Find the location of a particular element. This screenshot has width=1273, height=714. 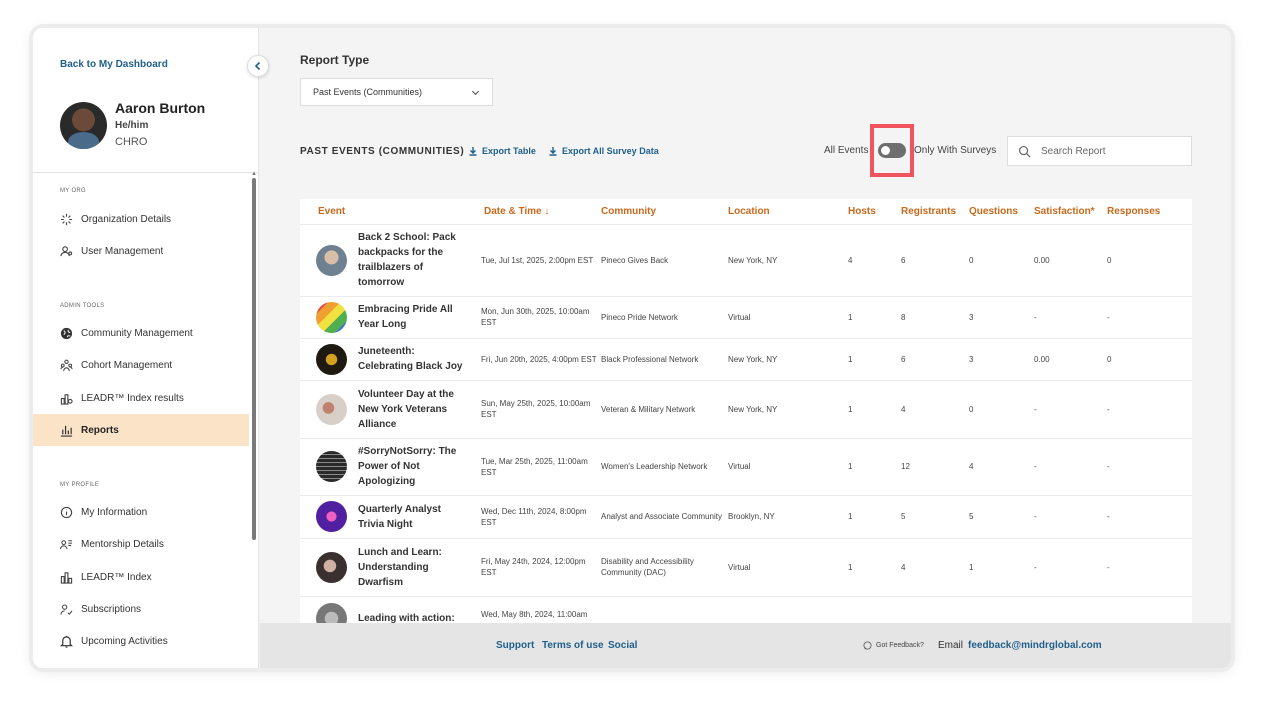

got-feedback-text: Got Feedback? is located at coordinates (900, 645).